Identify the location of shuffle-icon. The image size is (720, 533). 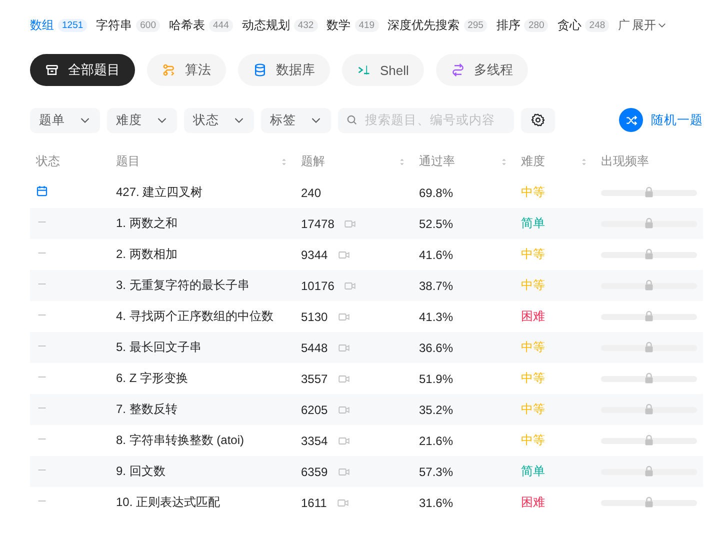
(631, 120).